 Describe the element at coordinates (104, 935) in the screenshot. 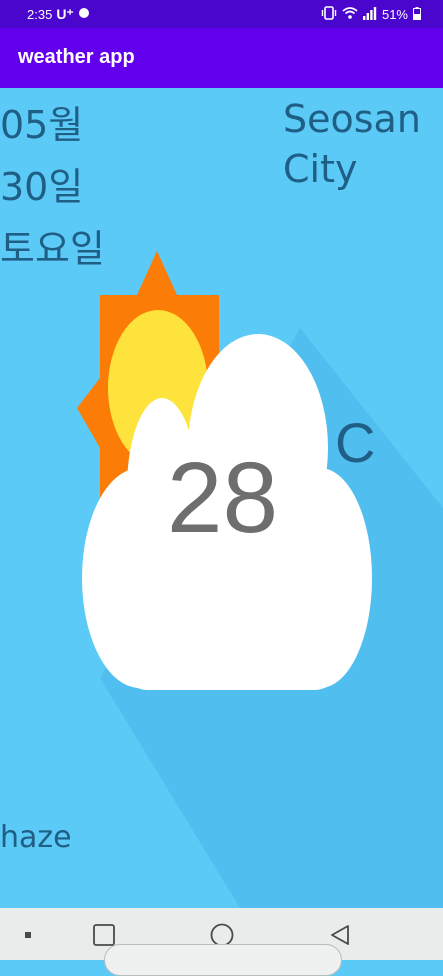

I see `recents-icon` at that location.